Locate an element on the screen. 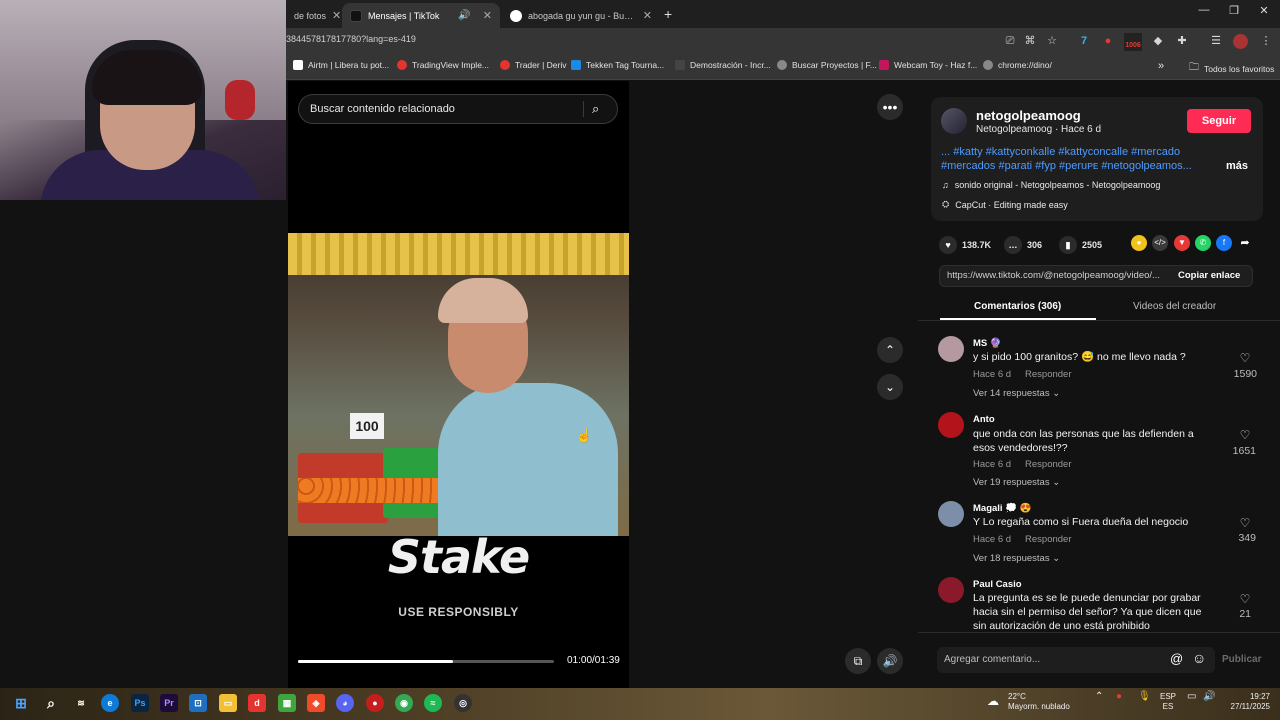 Image resolution: width=1280 pixels, height=720 pixels. send-icon: ▼ is located at coordinates (1182, 243).